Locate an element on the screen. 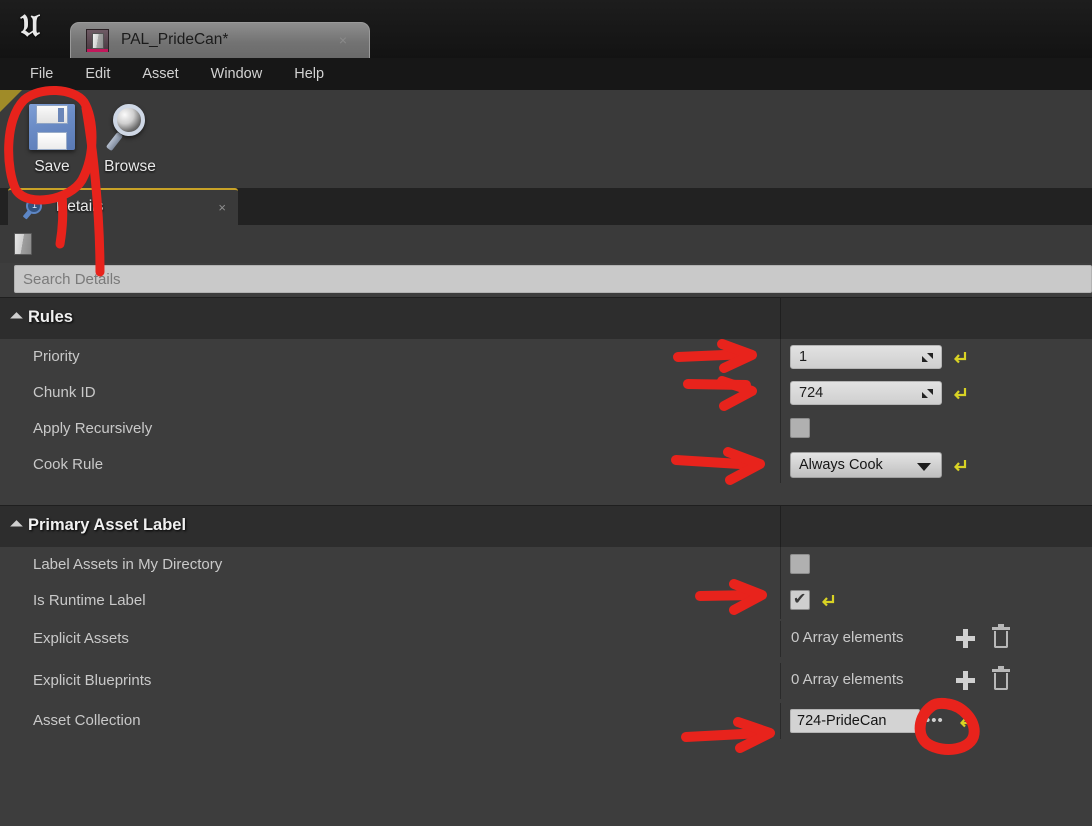  row-explicit-assets: Explicit Assets 0 Array elements is located at coordinates (546, 639).